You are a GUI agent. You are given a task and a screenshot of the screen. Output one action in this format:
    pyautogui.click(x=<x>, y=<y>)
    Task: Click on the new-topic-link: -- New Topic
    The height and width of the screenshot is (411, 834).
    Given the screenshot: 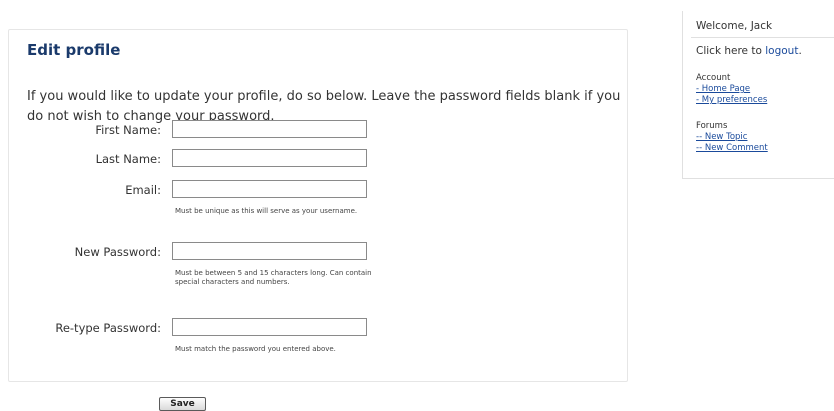 What is the action you would take?
    pyautogui.click(x=721, y=137)
    